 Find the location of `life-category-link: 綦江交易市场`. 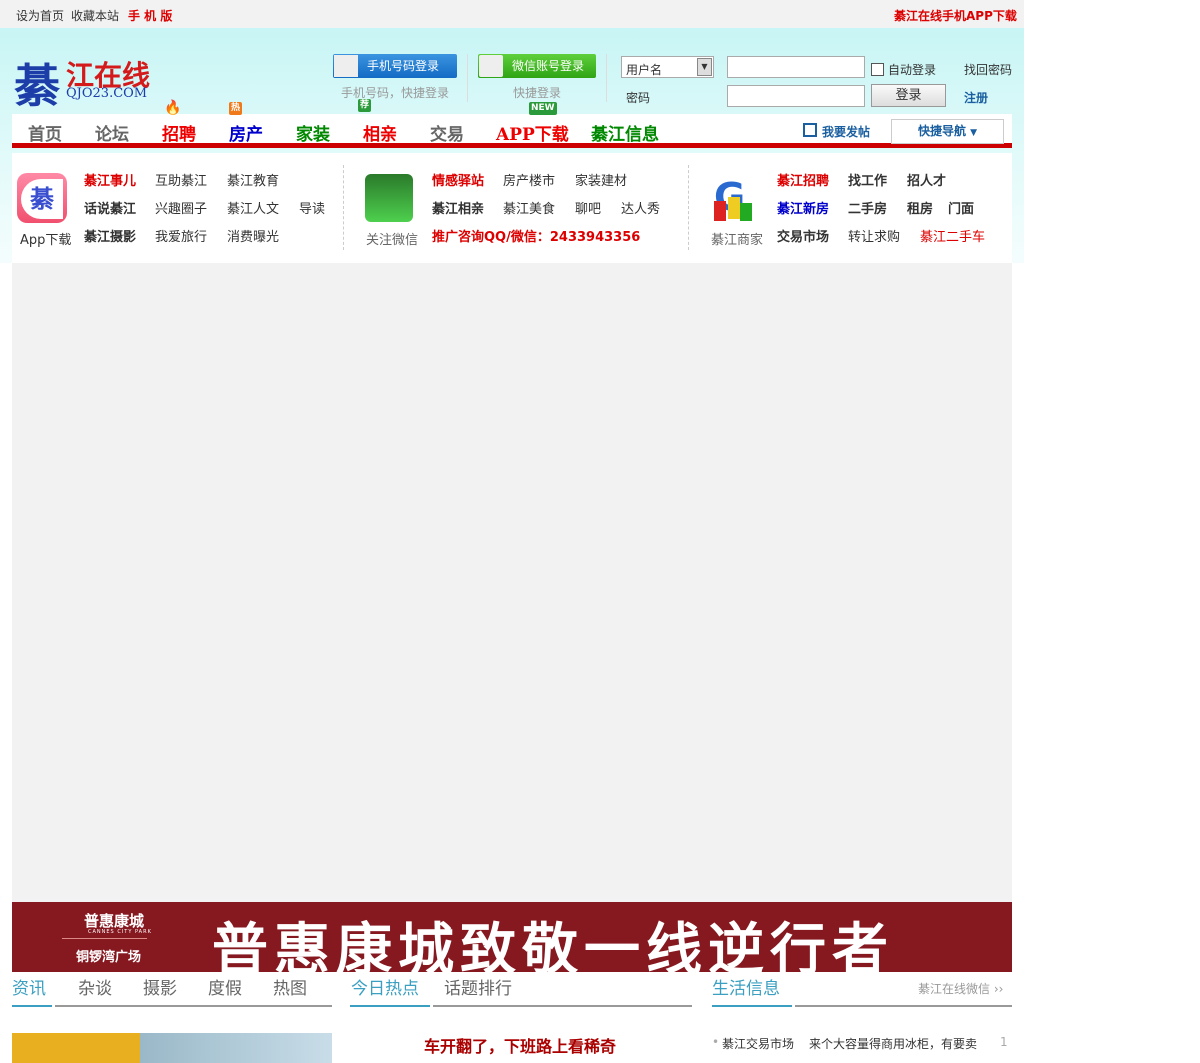

life-category-link: 綦江交易市场 is located at coordinates (758, 1043).